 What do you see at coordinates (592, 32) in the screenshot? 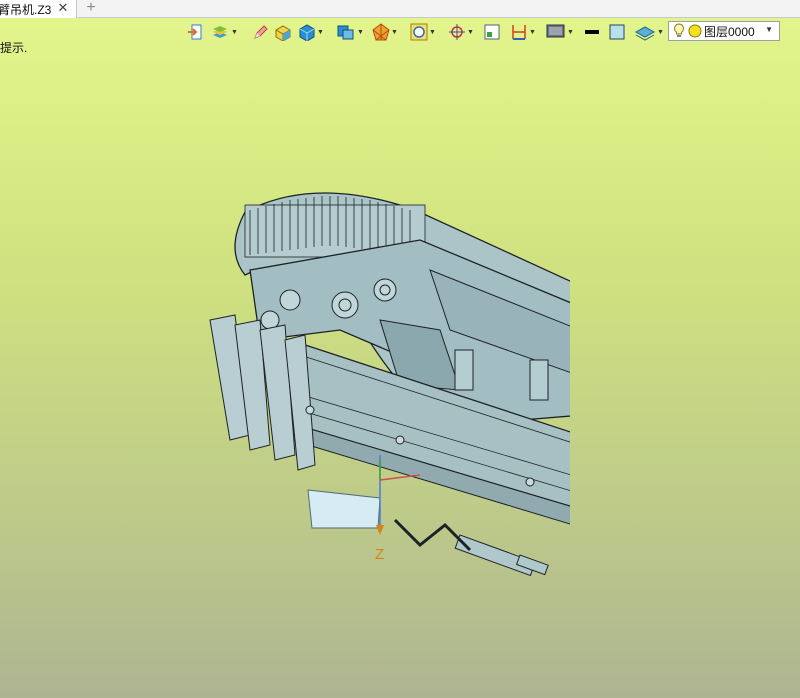
I see `line-color-icon` at bounding box center [592, 32].